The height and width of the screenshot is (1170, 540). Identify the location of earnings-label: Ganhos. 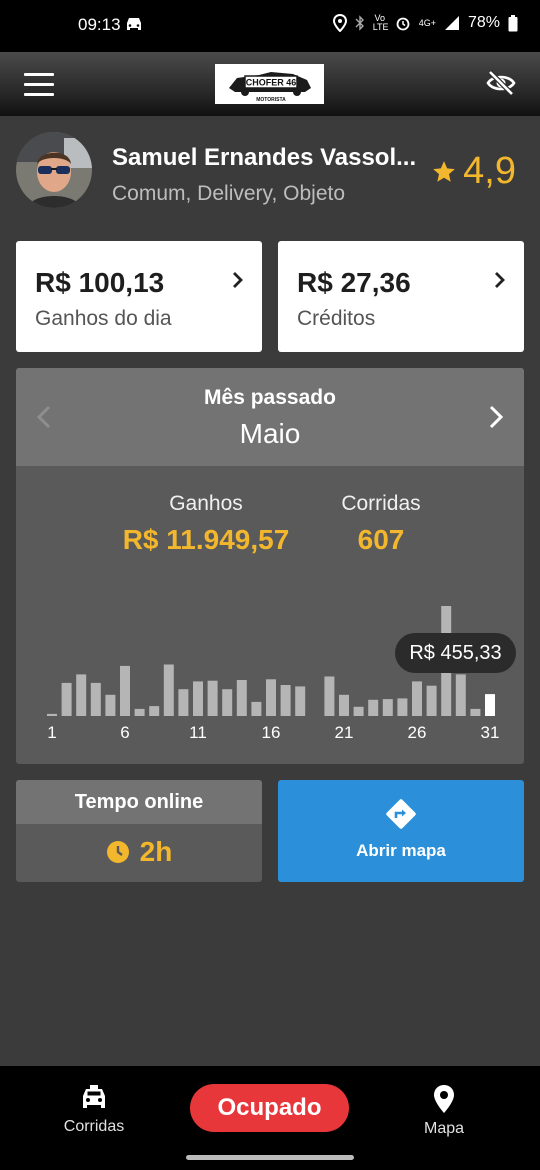
(206, 503).